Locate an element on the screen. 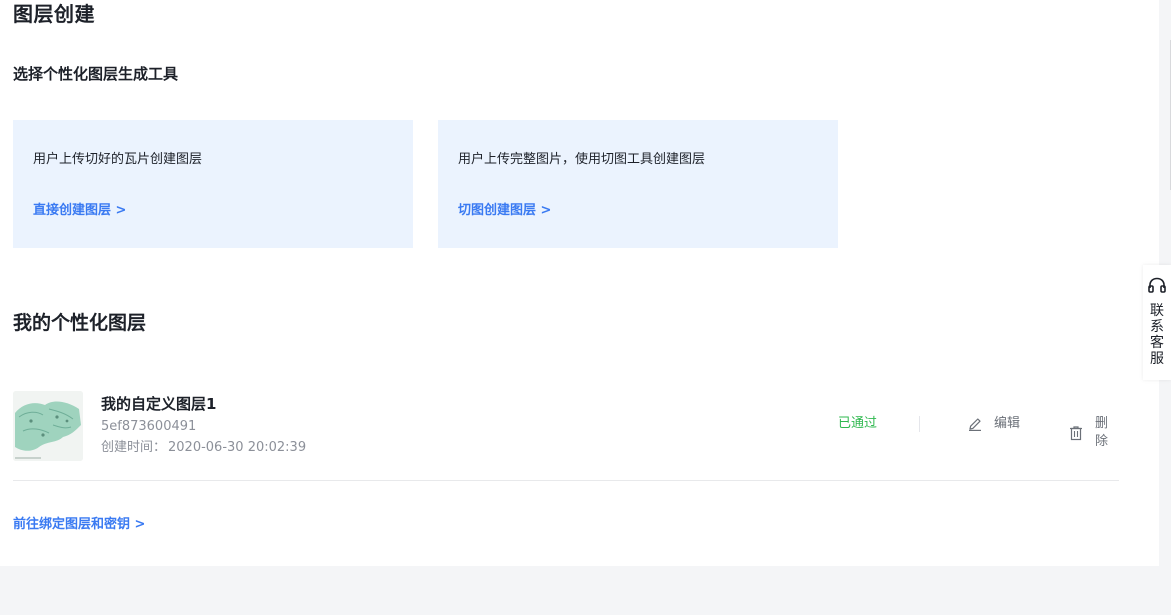 The width and height of the screenshot is (1171, 615). customer-service-button: 联系客服 is located at coordinates (1157, 322).